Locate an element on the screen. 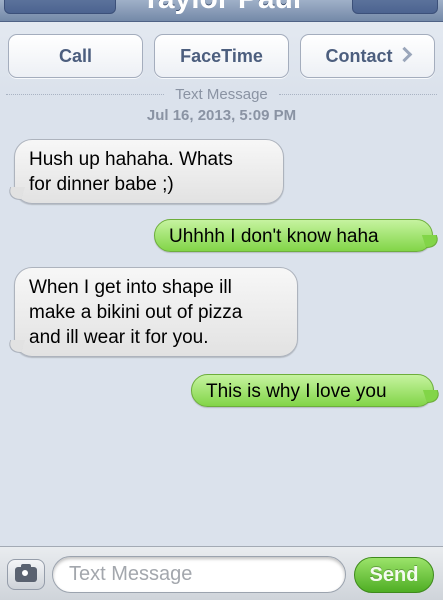 This screenshot has height=600, width=443. message-text-line: for dinner babe ;) is located at coordinates (101, 184).